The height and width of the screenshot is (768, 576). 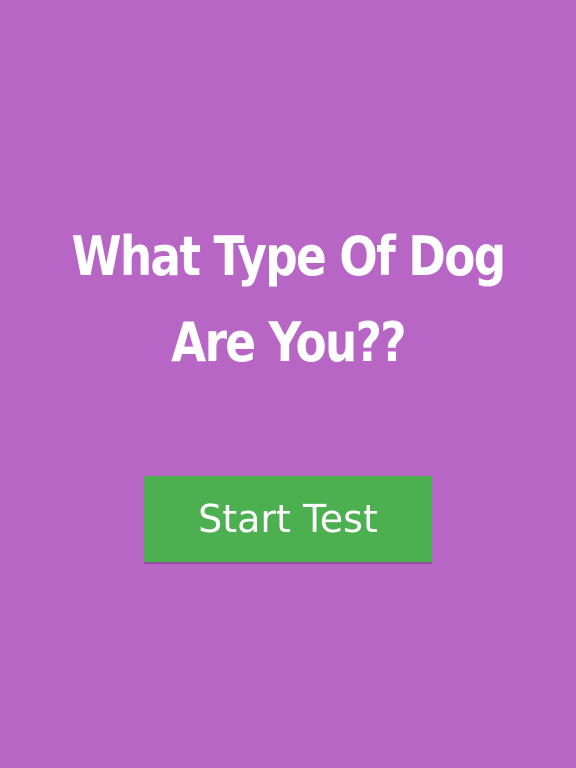 What do you see at coordinates (288, 342) in the screenshot?
I see `quiz-title-line-2: Are You??` at bounding box center [288, 342].